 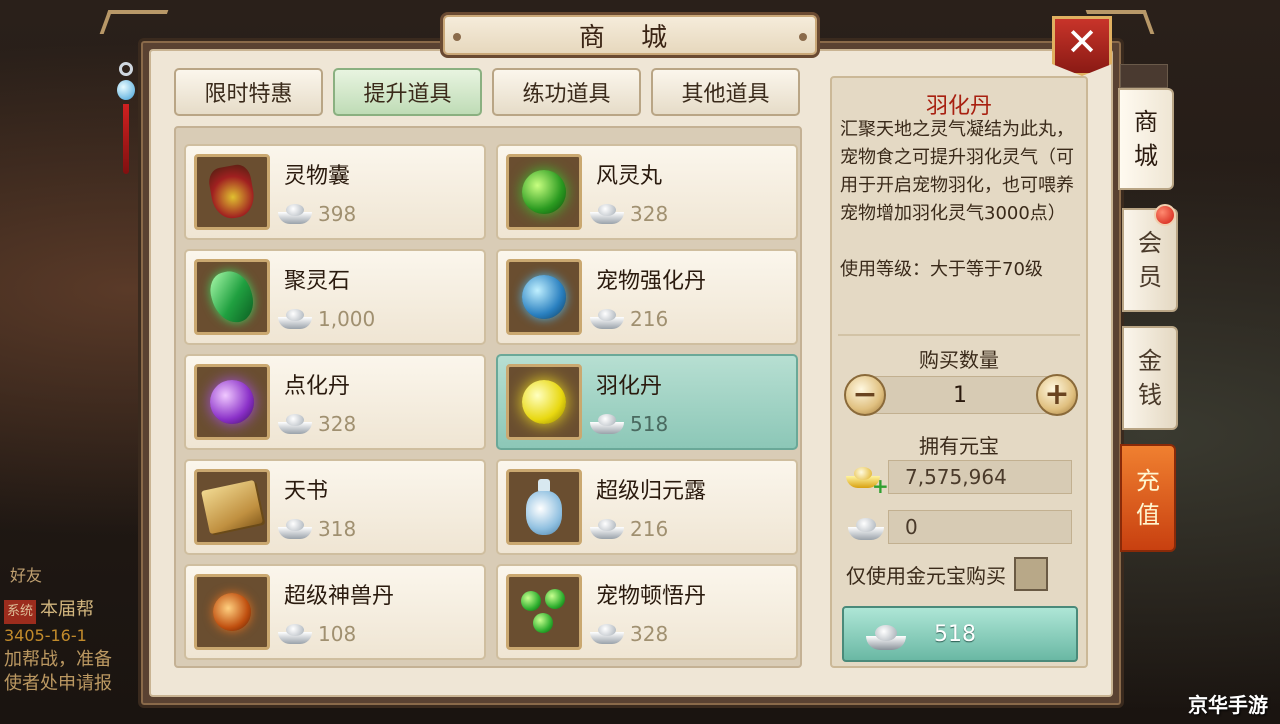 I want to click on tab-limited-offer: 限时特惠, so click(x=248, y=92).